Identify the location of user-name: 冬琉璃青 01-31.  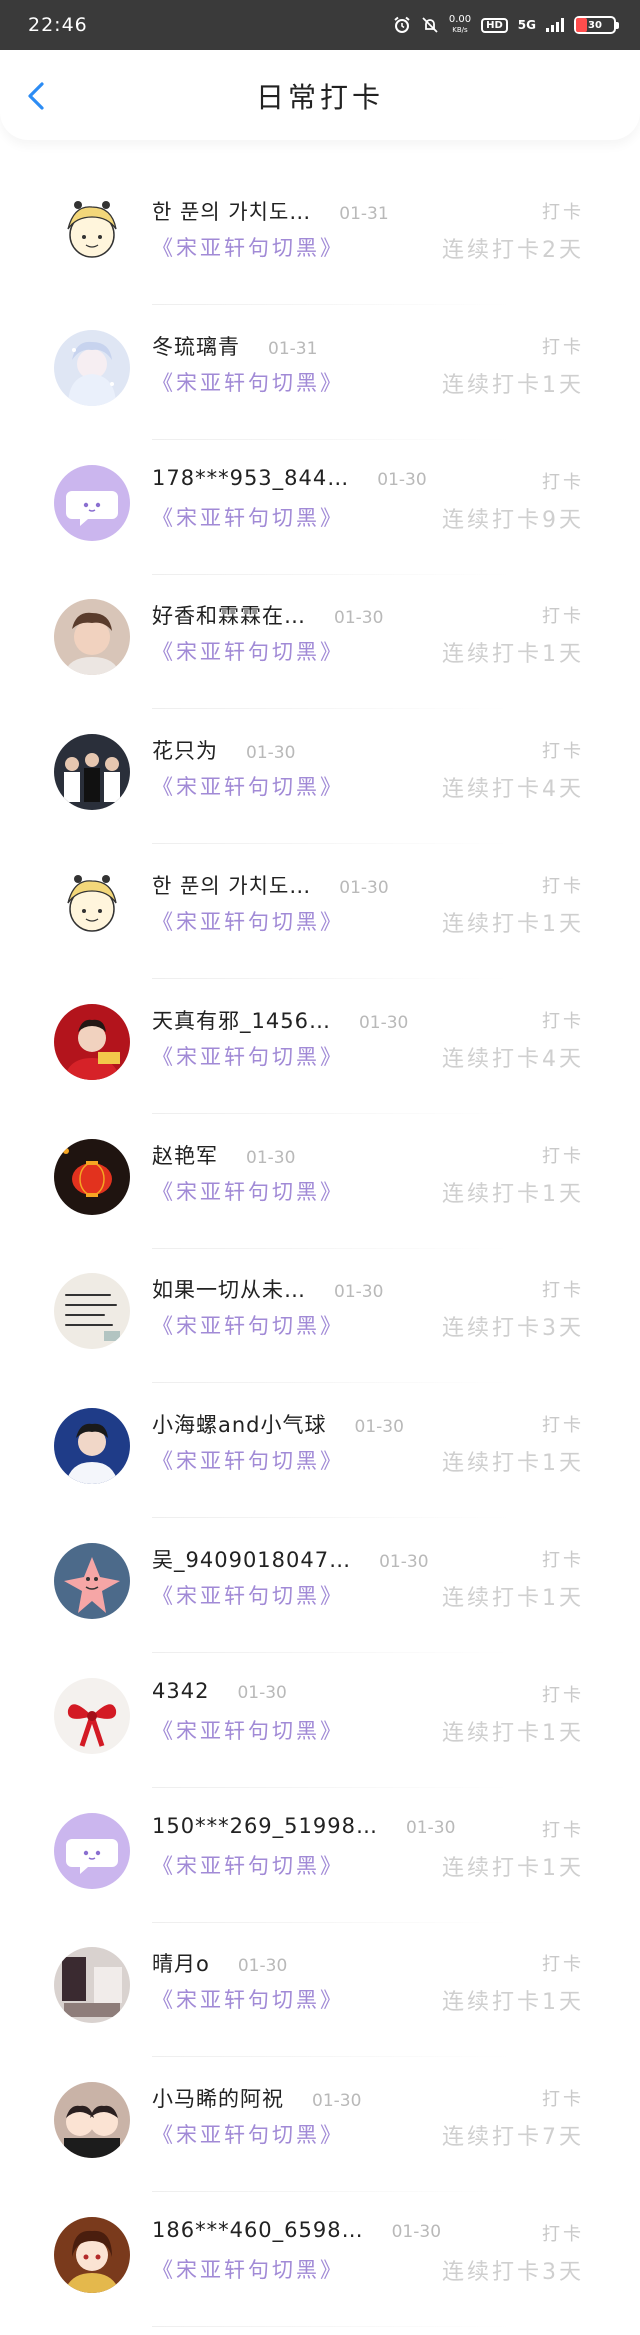
(234, 346).